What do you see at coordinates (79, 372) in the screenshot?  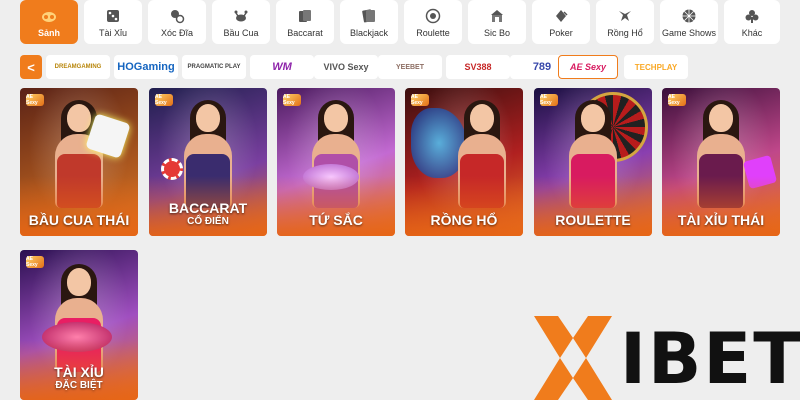 I see `game-title: TÀI XỈU` at bounding box center [79, 372].